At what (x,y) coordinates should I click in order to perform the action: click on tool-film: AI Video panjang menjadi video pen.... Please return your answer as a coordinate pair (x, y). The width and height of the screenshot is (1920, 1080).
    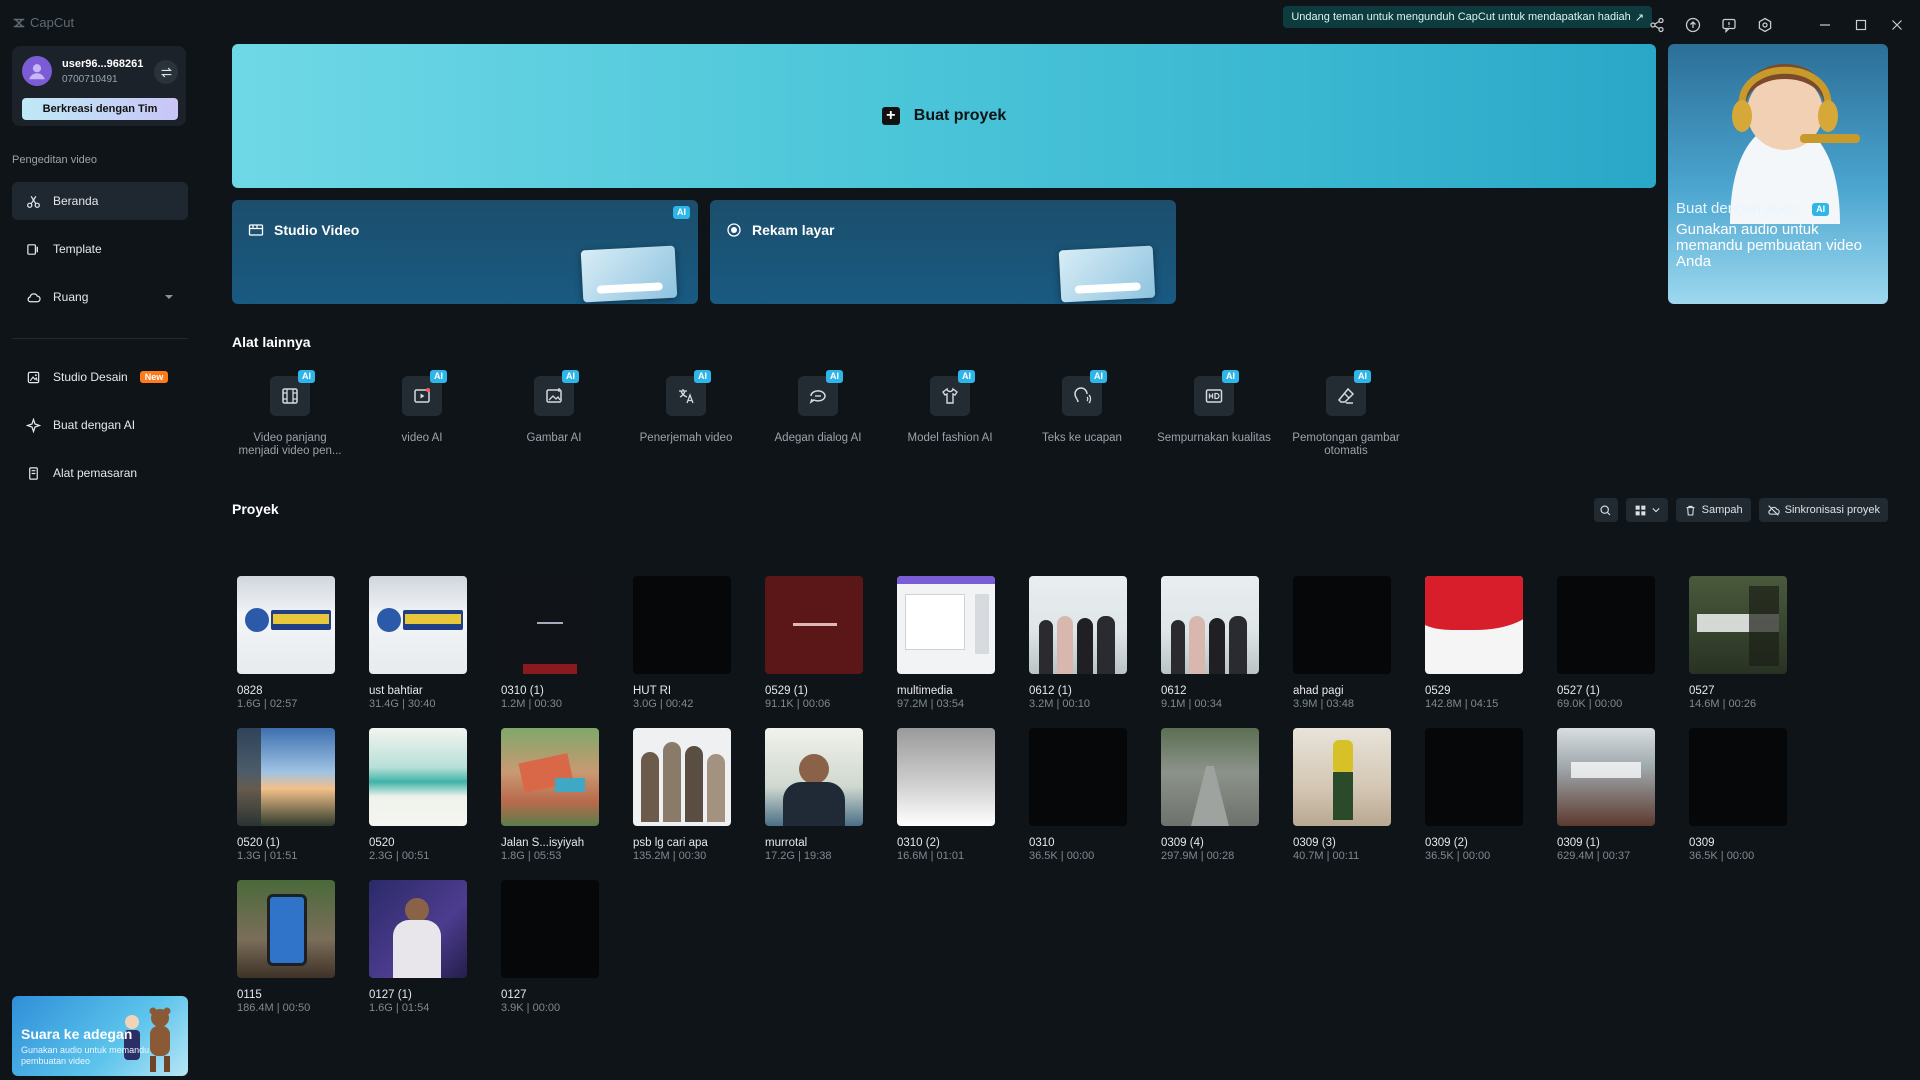
    Looking at the image, I should click on (290, 418).